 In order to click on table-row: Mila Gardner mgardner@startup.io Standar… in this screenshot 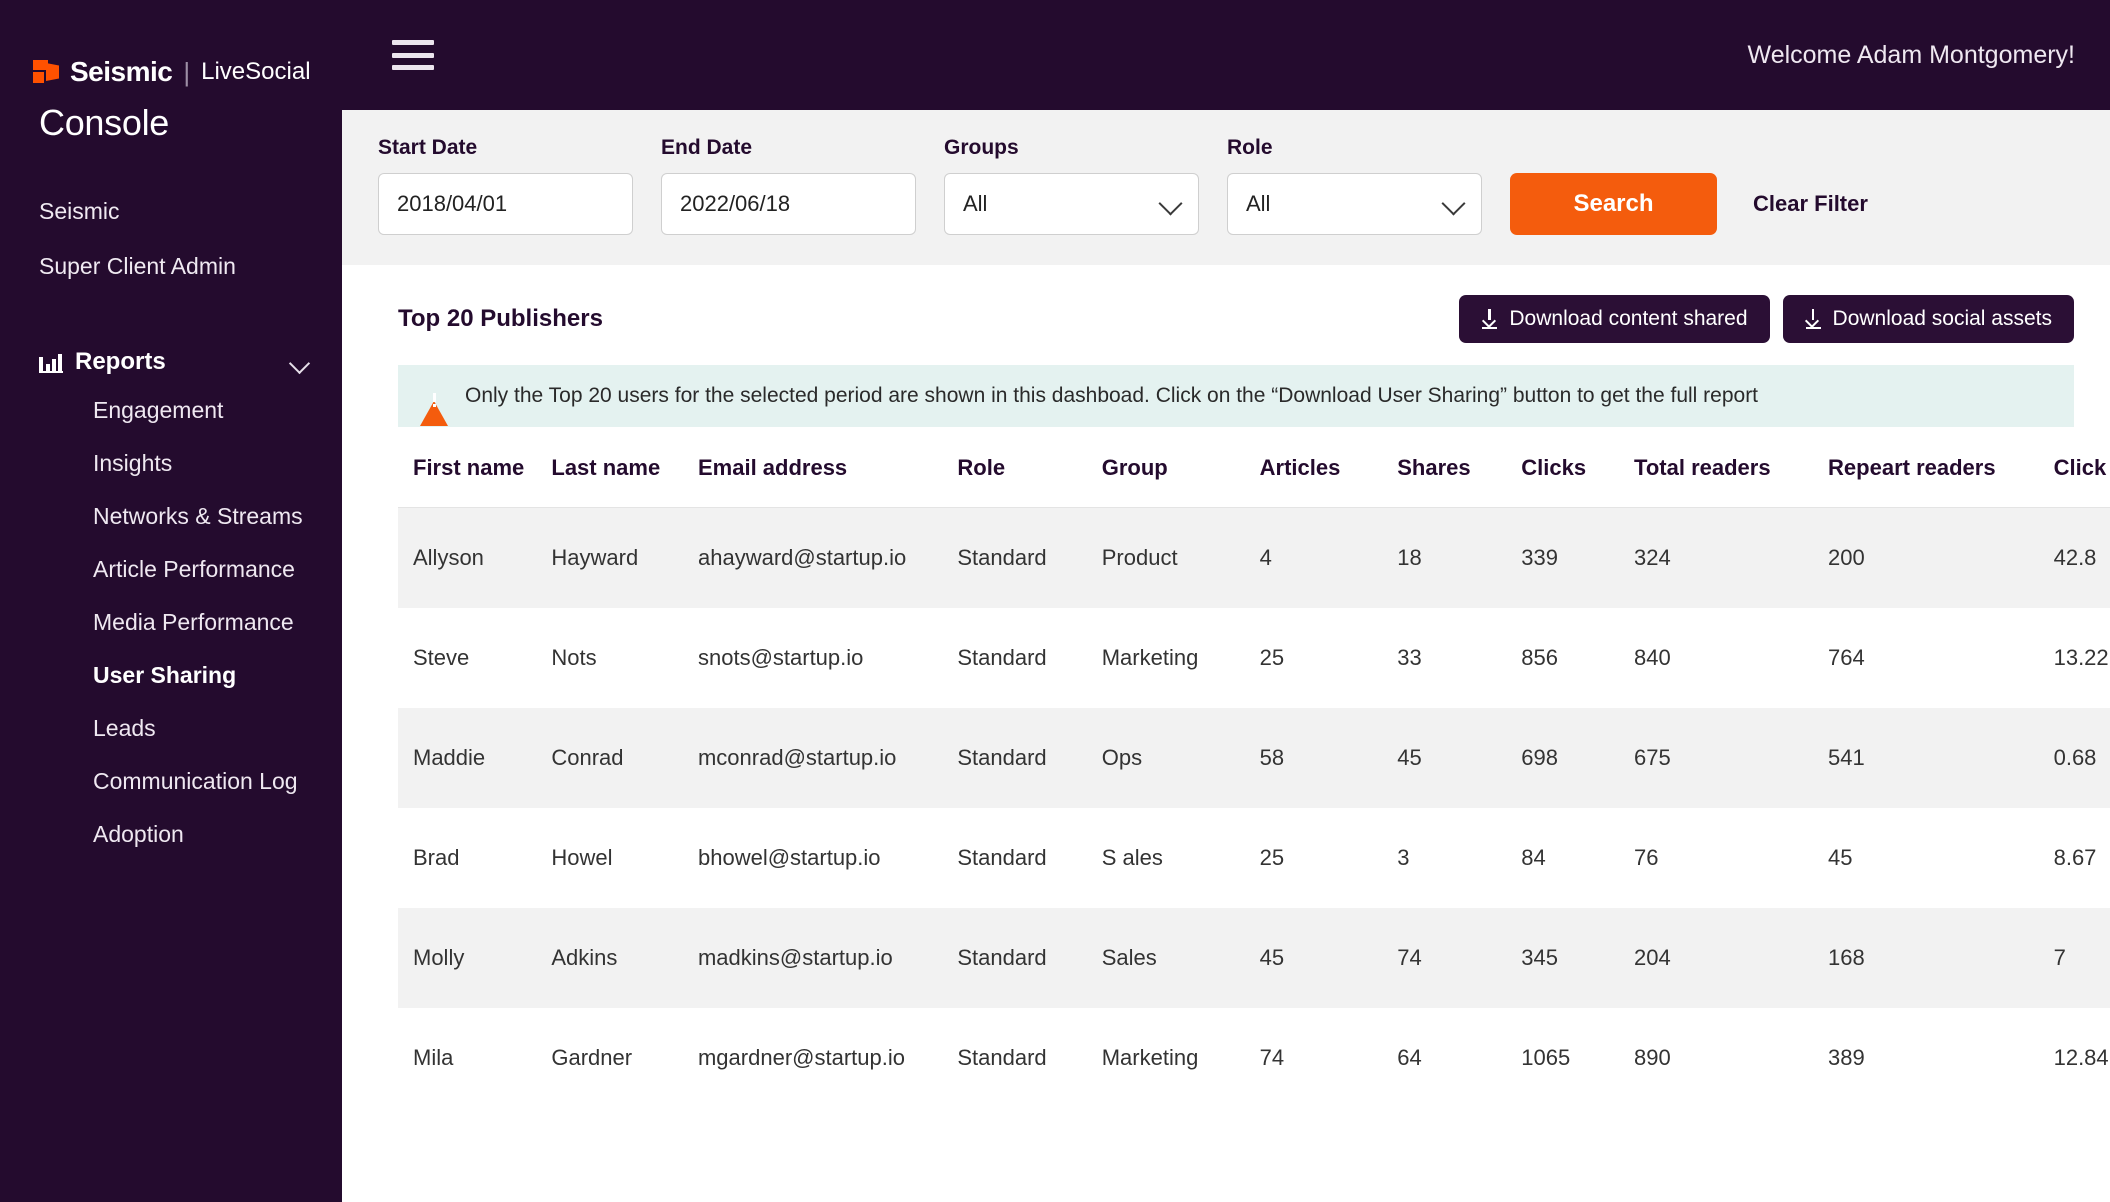, I will do `click(1254, 1057)`.